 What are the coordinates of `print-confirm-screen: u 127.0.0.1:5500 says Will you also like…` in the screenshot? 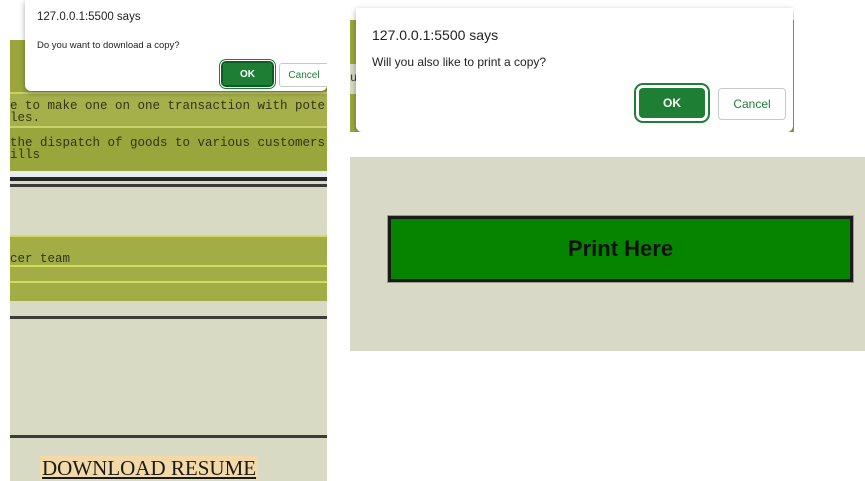 It's located at (572, 66).